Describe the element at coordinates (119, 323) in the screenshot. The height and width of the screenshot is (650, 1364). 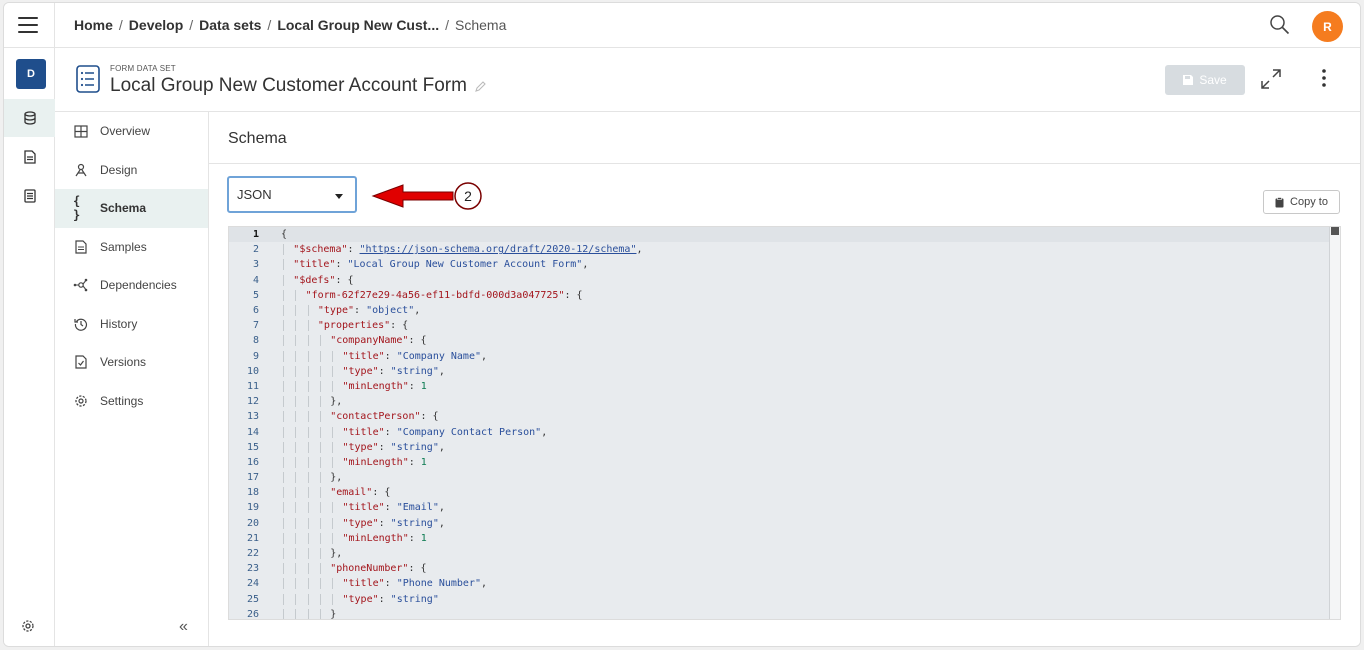
I see `nav-item-label: History` at that location.